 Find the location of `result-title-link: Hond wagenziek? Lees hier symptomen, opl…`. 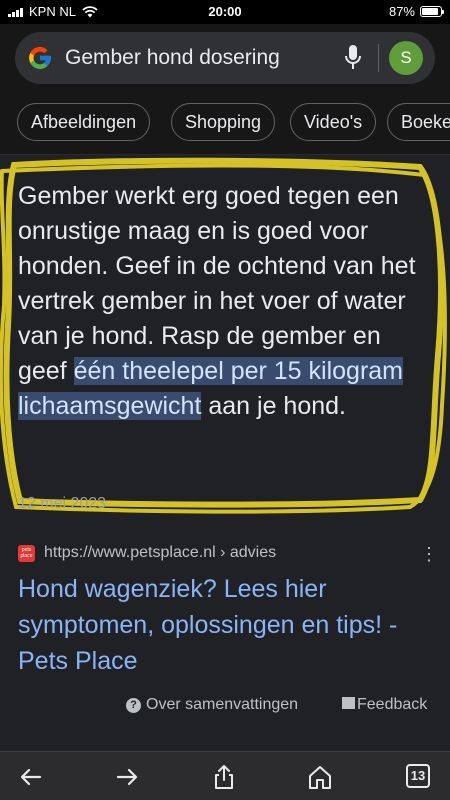

result-title-link: Hond wagenziek? Lees hier symptomen, opl… is located at coordinates (223, 625).